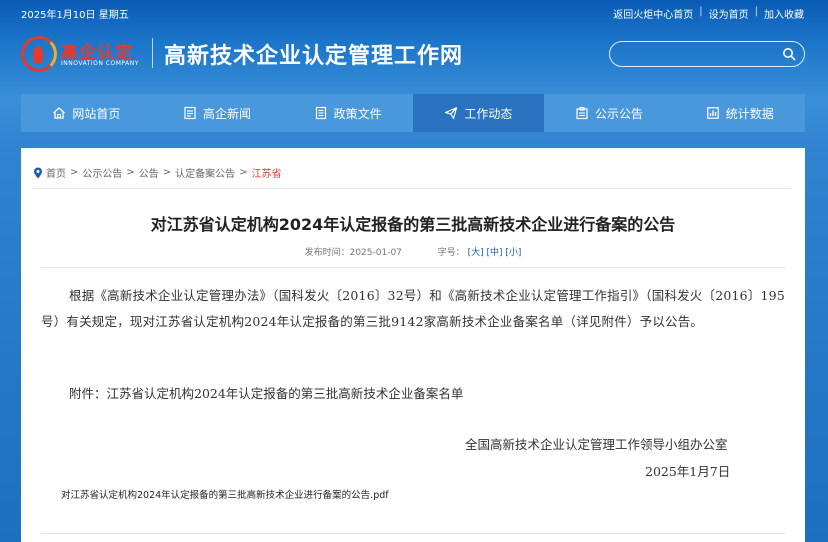 This screenshot has width=828, height=542. What do you see at coordinates (56, 172) in the screenshot?
I see `breadcrumb-home: 首页` at bounding box center [56, 172].